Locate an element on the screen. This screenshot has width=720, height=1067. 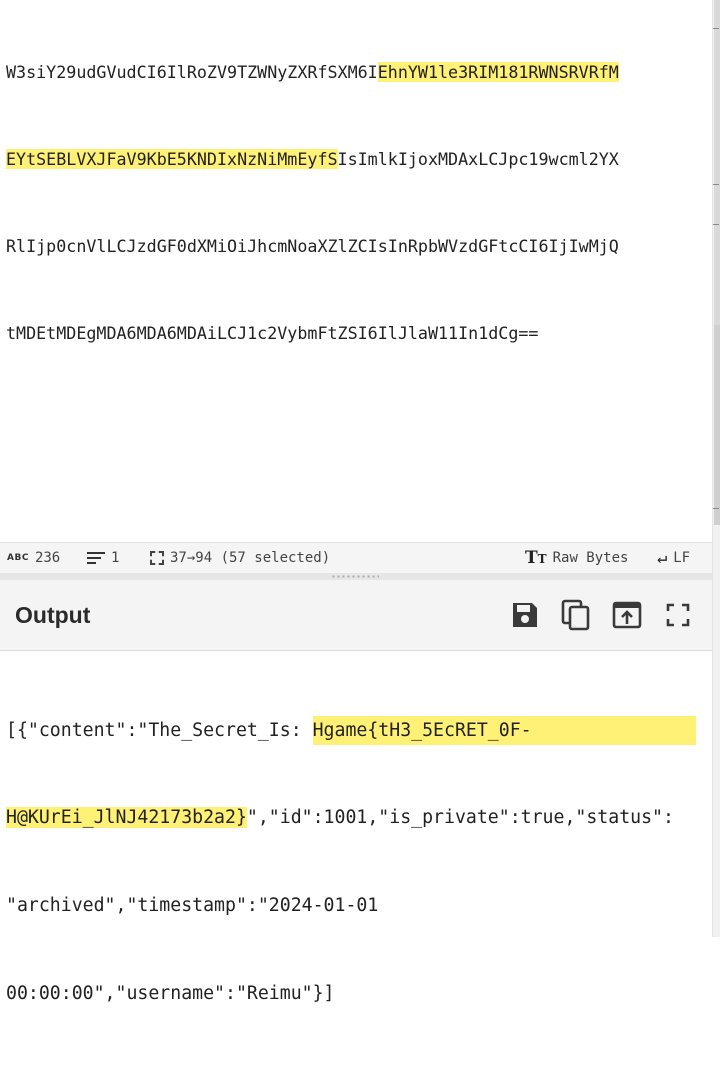
return-arrow-icon: ↵ is located at coordinates (662, 558).